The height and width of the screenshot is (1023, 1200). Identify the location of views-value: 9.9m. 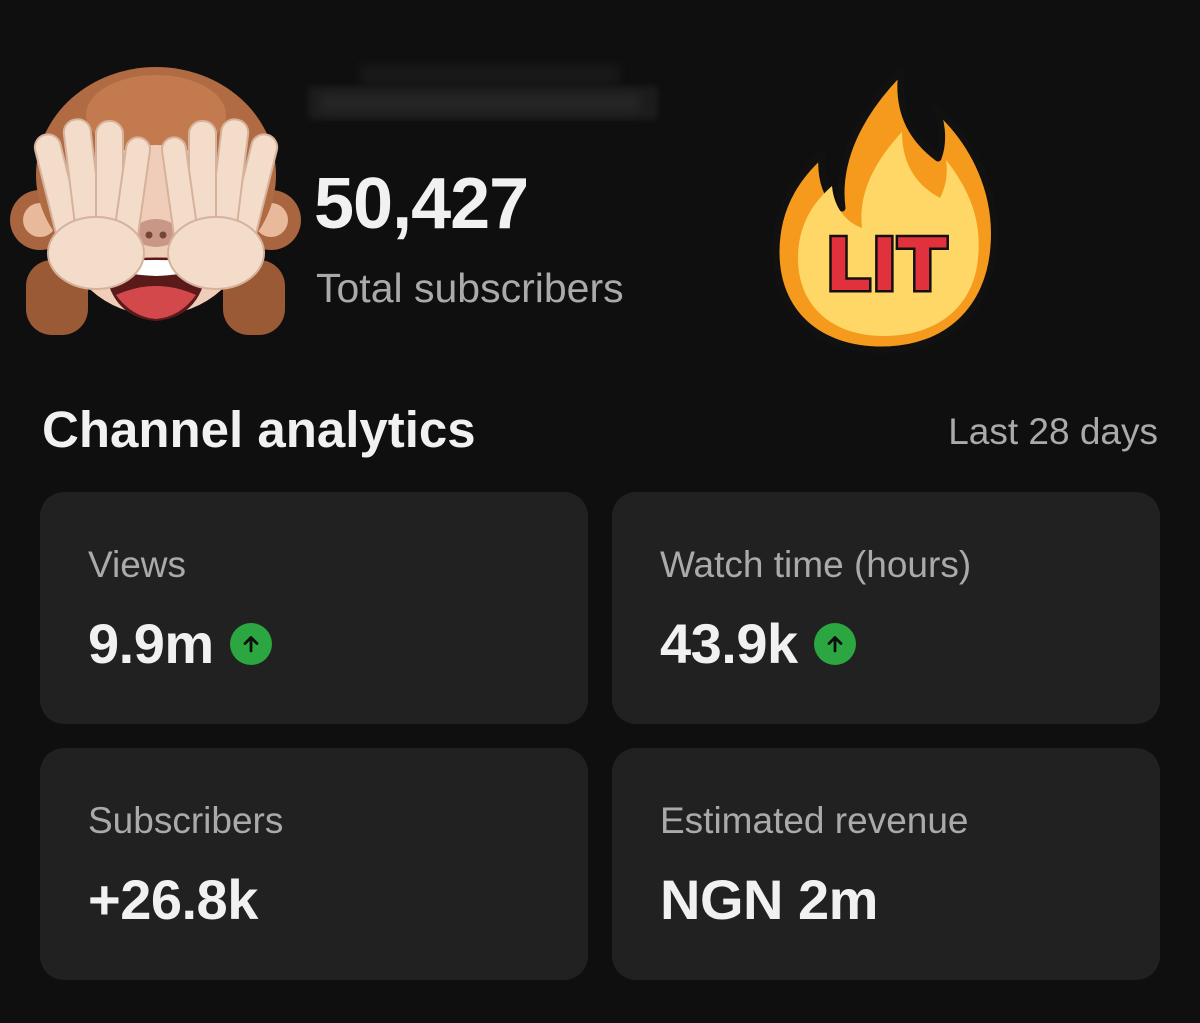
(151, 643).